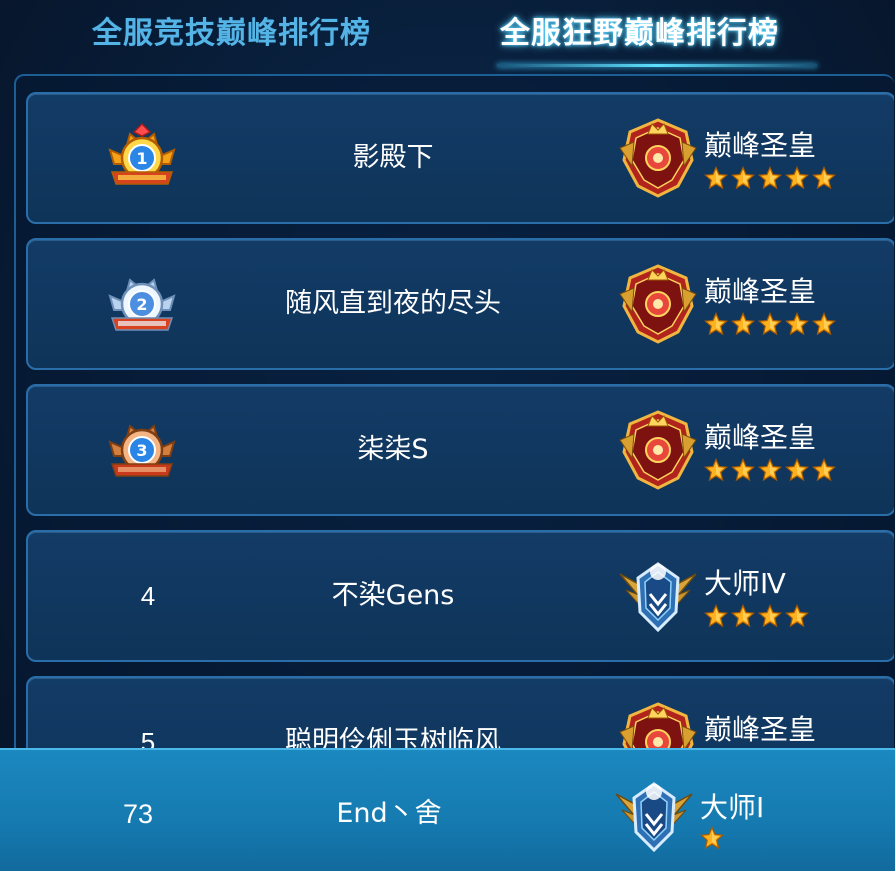 Image resolution: width=895 pixels, height=871 pixels. Describe the element at coordinates (460, 158) in the screenshot. I see `table-row: 1 影殿下 巅峰圣皇` at that location.